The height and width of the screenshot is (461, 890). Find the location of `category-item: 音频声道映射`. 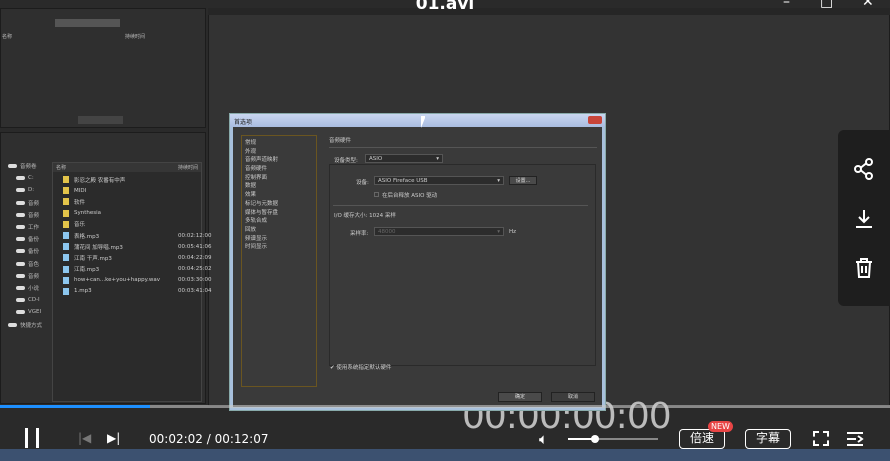

category-item: 音频声道映射 is located at coordinates (279, 159).